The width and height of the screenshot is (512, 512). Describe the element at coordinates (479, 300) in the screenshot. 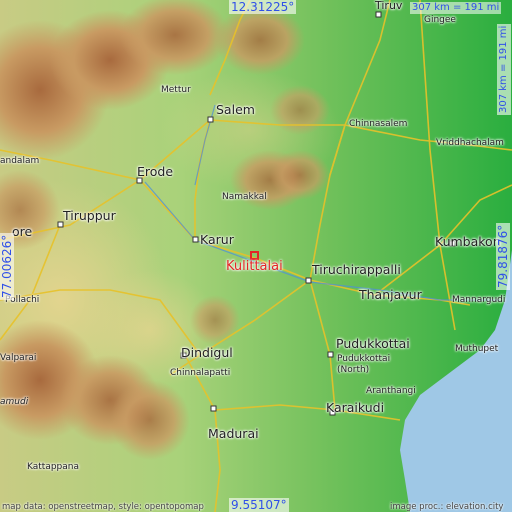

I see `place-label-mannargudi: Mannargudi` at that location.